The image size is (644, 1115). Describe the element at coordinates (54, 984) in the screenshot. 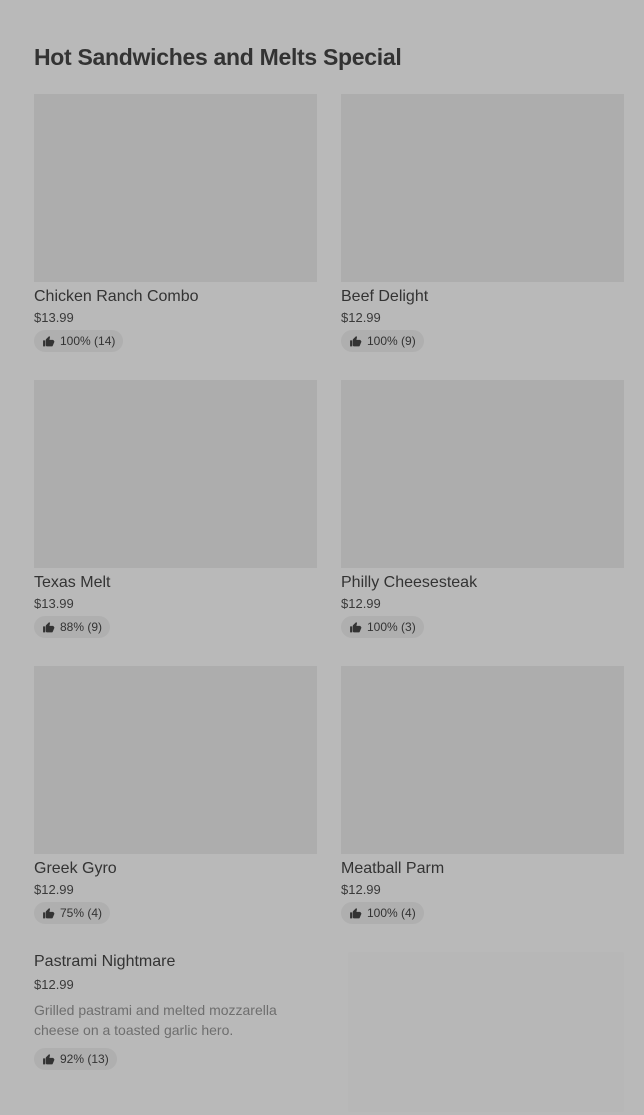

I see `featured-item-price: $12.99` at that location.